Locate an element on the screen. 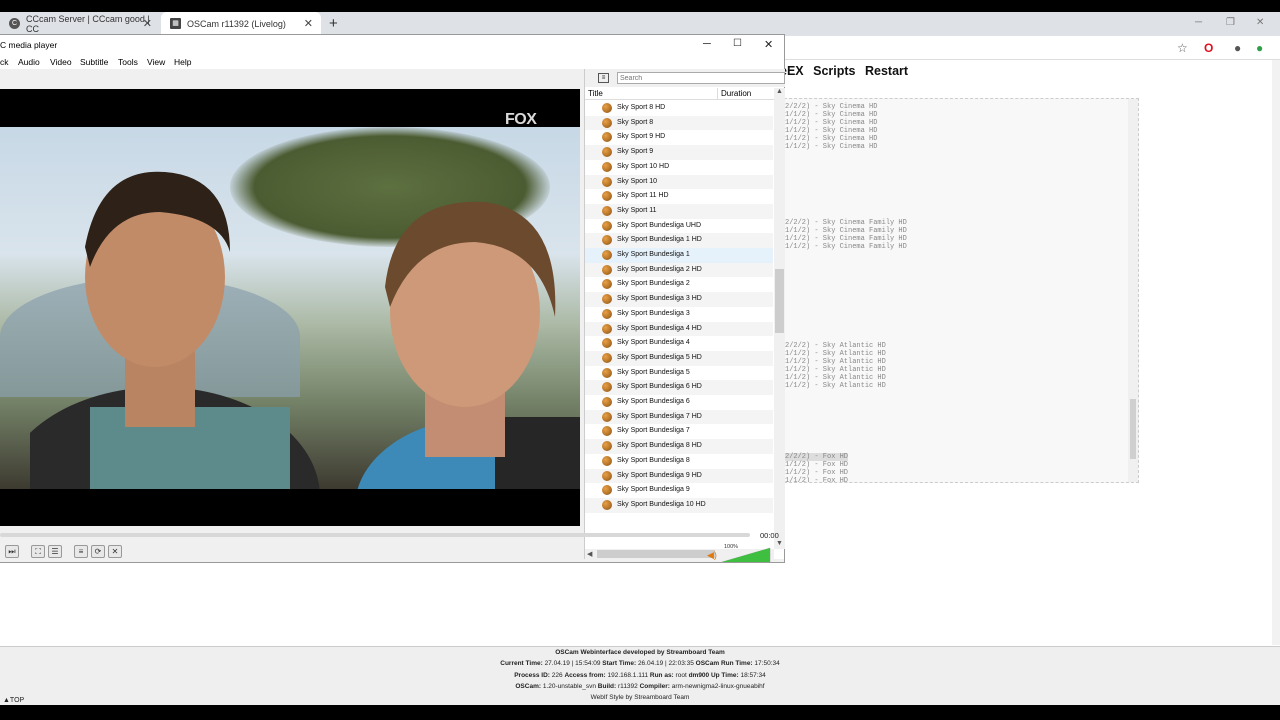  livelog-scroll-thumb is located at coordinates (1133, 429).